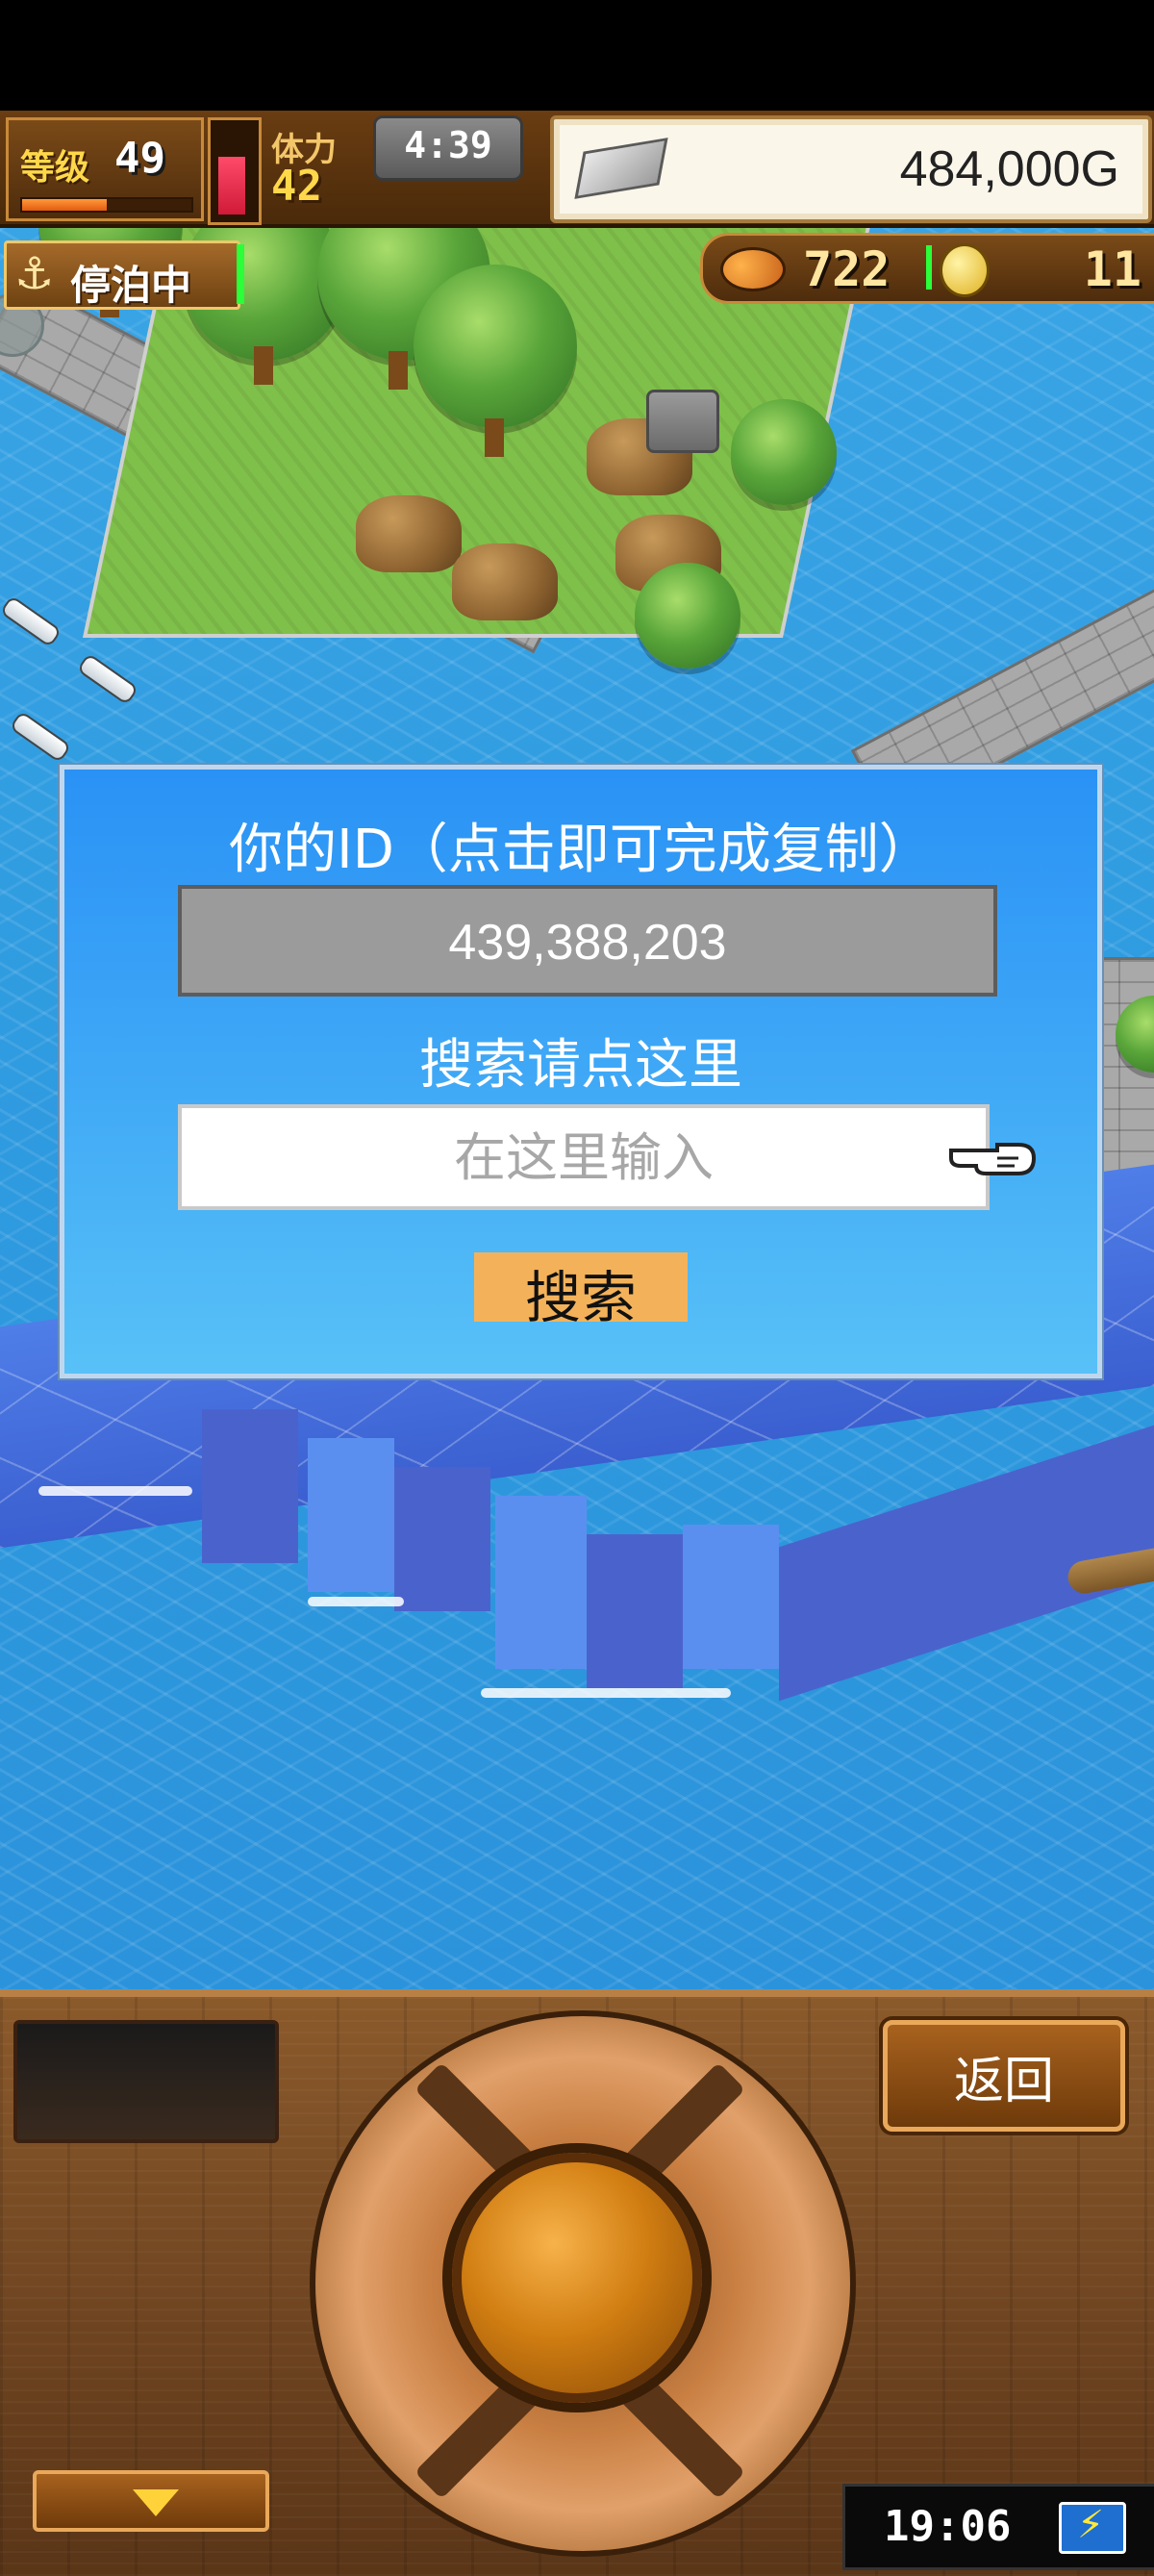  I want to click on resource-separator, so click(929, 268).